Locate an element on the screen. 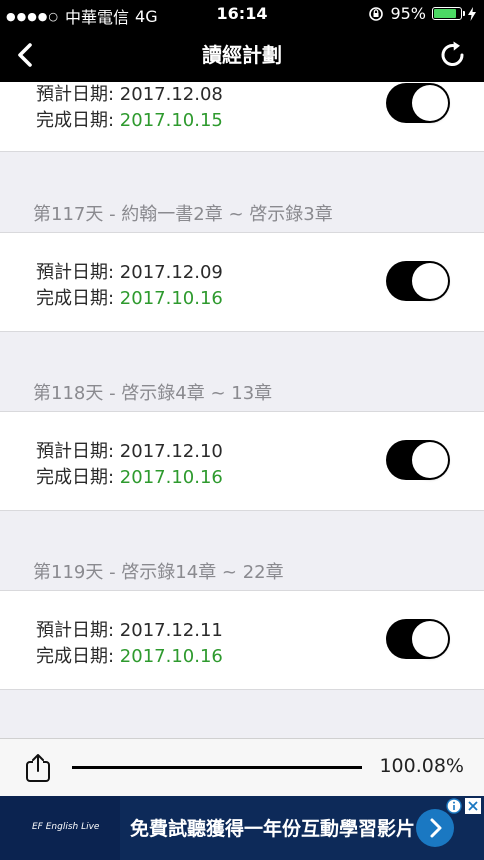 The height and width of the screenshot is (860, 484). bottom-toolbar: 100.08% is located at coordinates (242, 767).